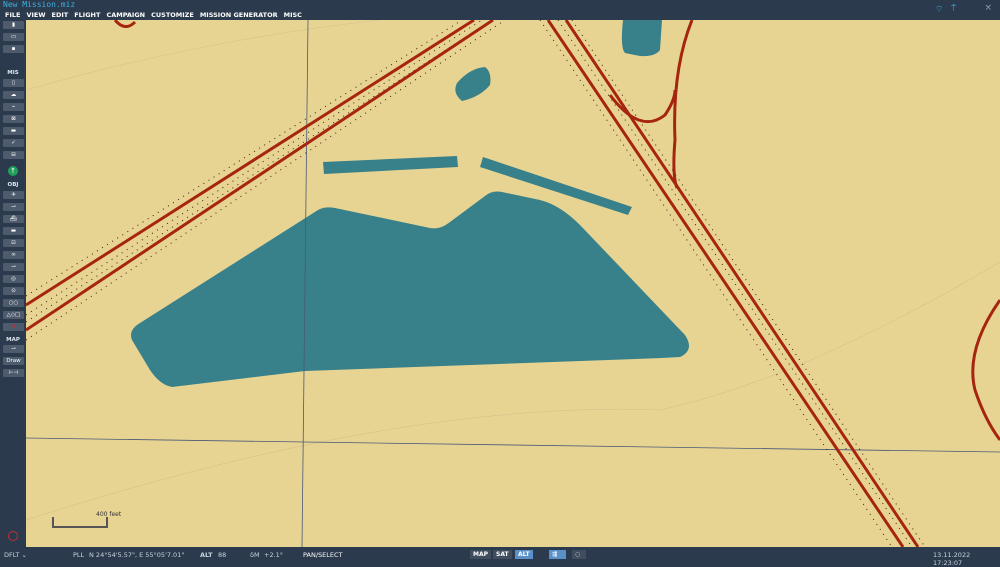 The height and width of the screenshot is (567, 1000). Describe the element at coordinates (87, 15) in the screenshot. I see `menu-flight: FLIGHT` at that location.